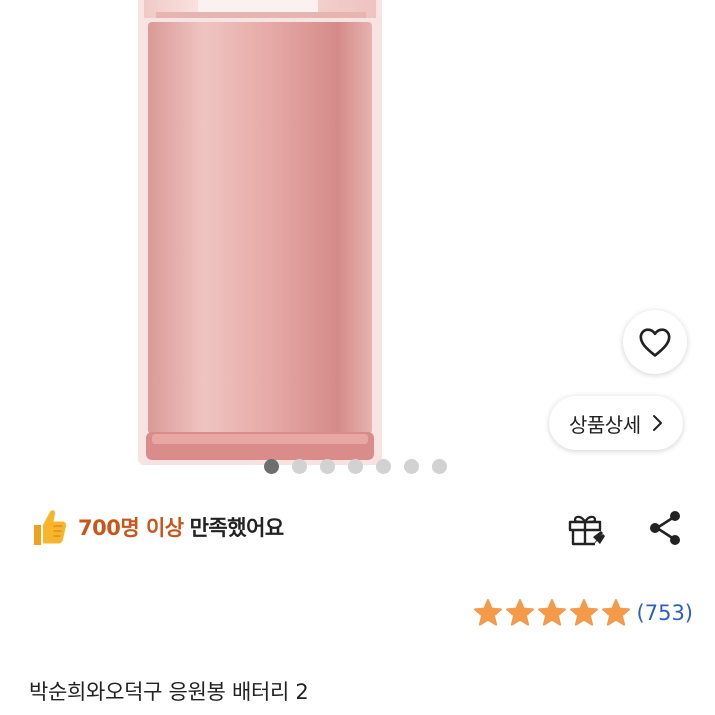 Image resolution: width=715 pixels, height=715 pixels. I want to click on product-detail-button: 상품상세, so click(616, 423).